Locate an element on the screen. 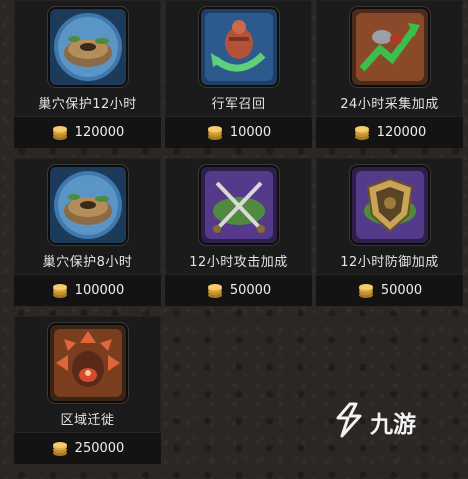  price-bar: 10000 is located at coordinates (238, 132).